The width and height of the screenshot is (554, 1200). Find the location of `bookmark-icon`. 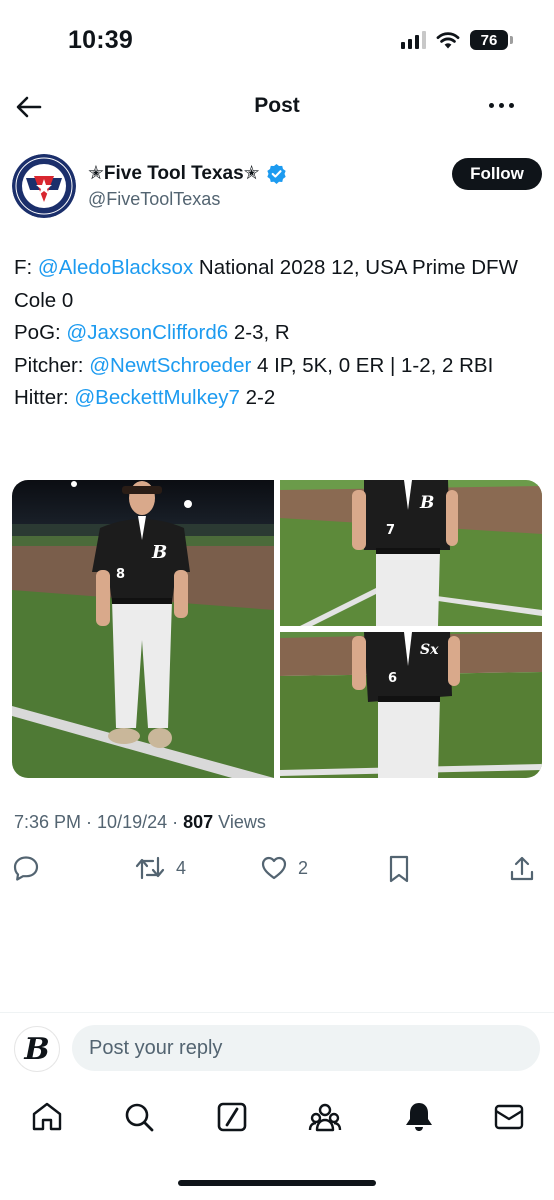

bookmark-icon is located at coordinates (399, 869).